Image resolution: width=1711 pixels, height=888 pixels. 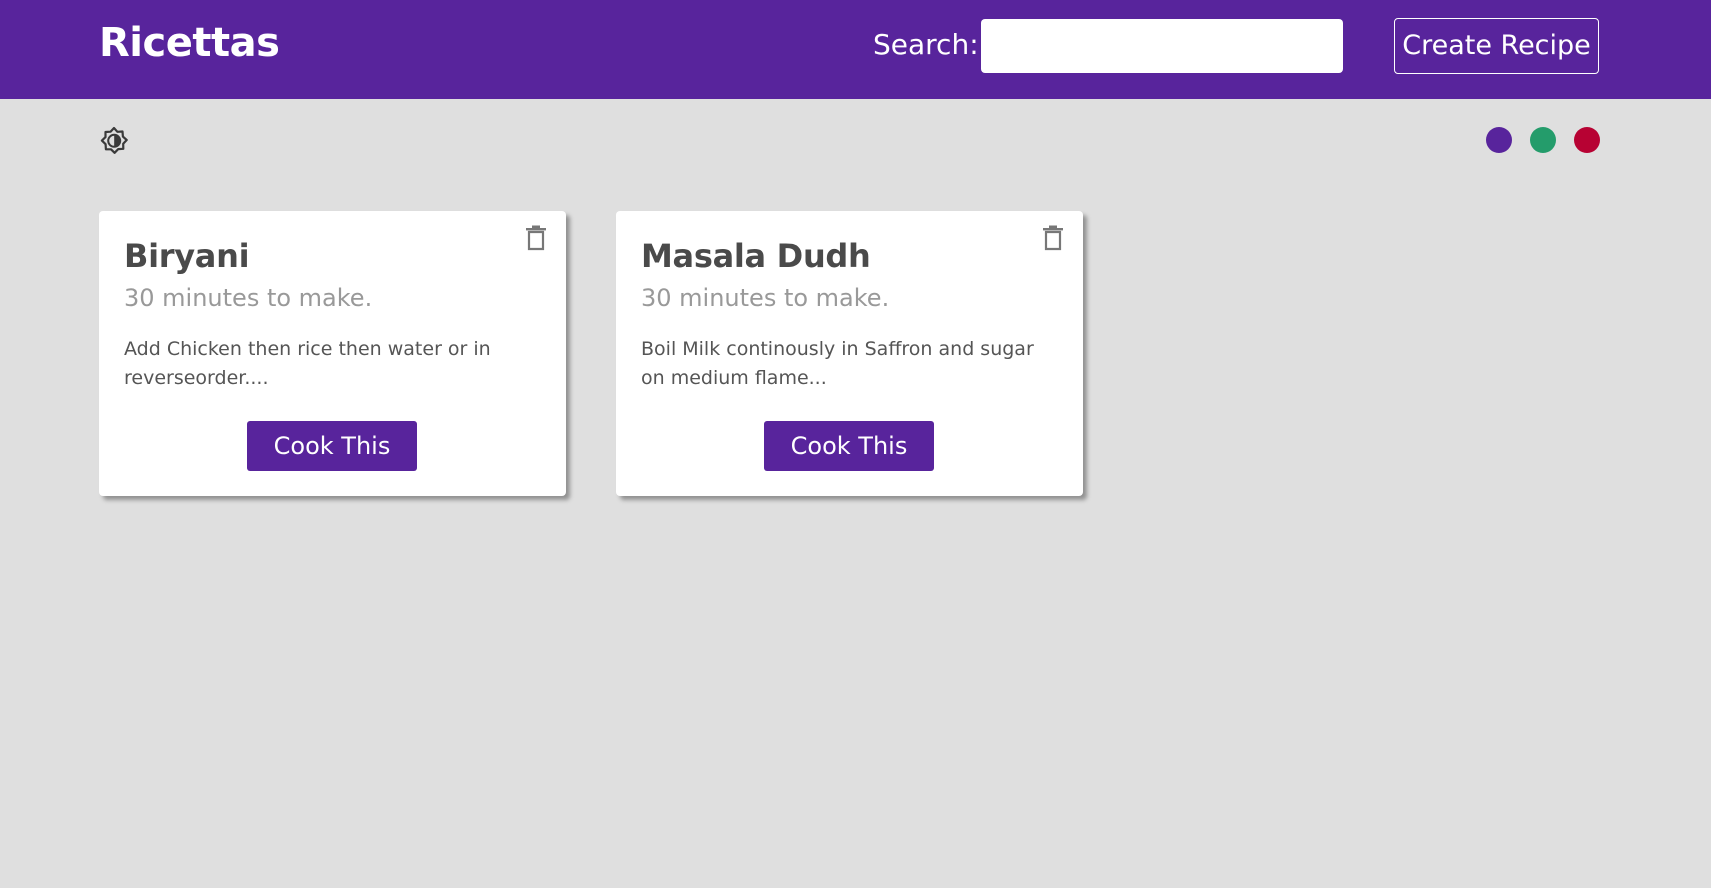 What do you see at coordinates (926, 44) in the screenshot?
I see `search-label: Search:` at bounding box center [926, 44].